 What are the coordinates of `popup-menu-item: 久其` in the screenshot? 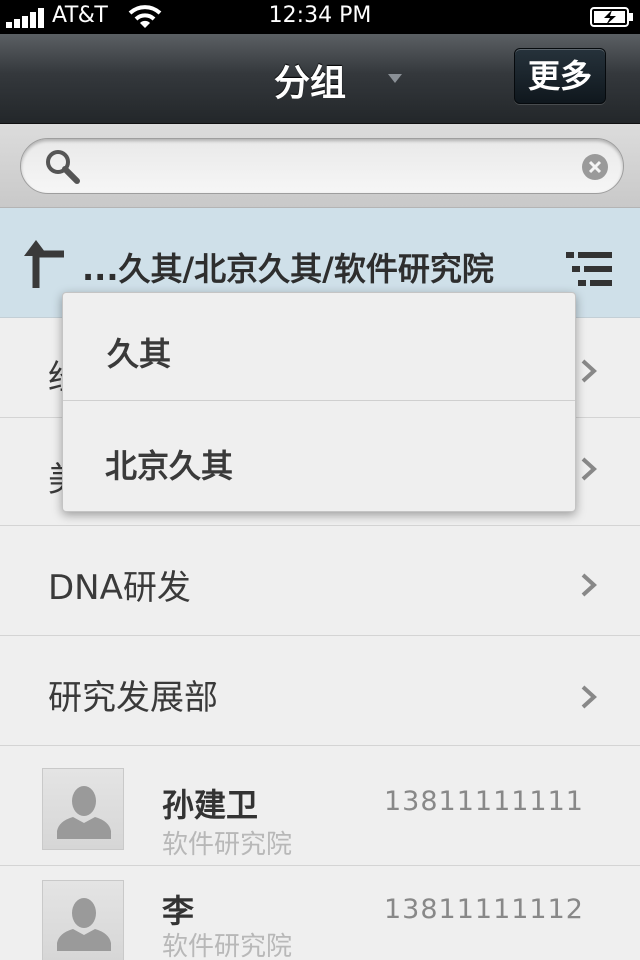 It's located at (319, 347).